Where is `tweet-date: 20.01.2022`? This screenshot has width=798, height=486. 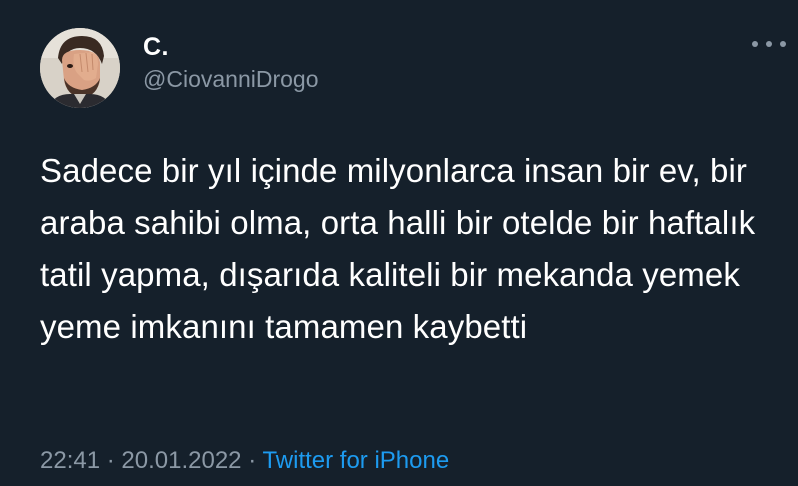
tweet-date: 20.01.2022 is located at coordinates (181, 460).